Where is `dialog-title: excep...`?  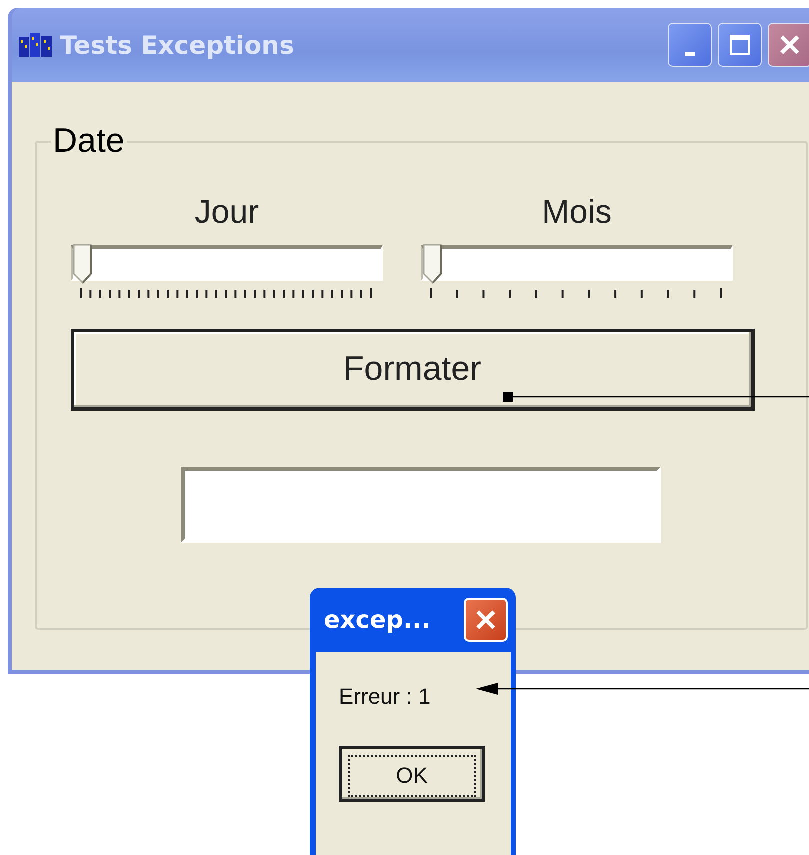 dialog-title: excep... is located at coordinates (377, 620).